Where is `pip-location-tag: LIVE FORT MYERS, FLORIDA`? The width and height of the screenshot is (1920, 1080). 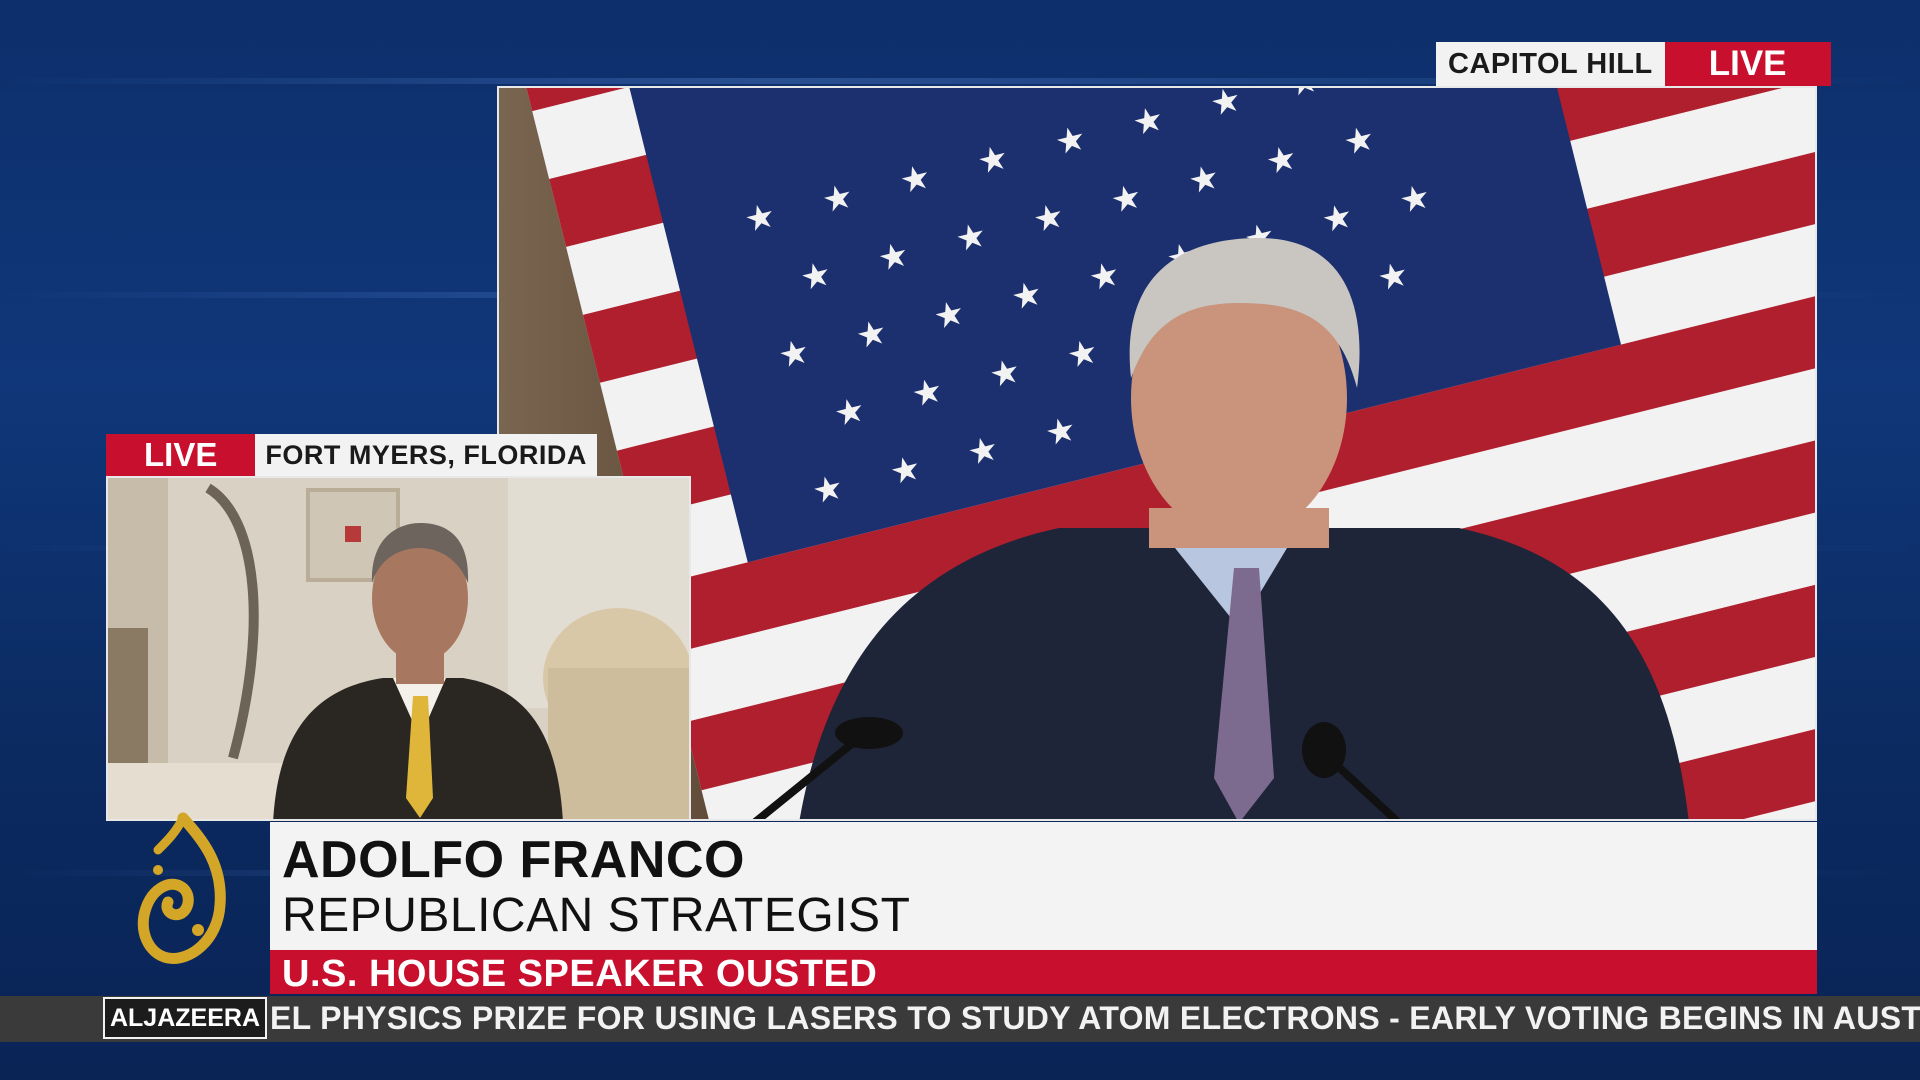 pip-location-tag: LIVE FORT MYERS, FLORIDA is located at coordinates (351, 455).